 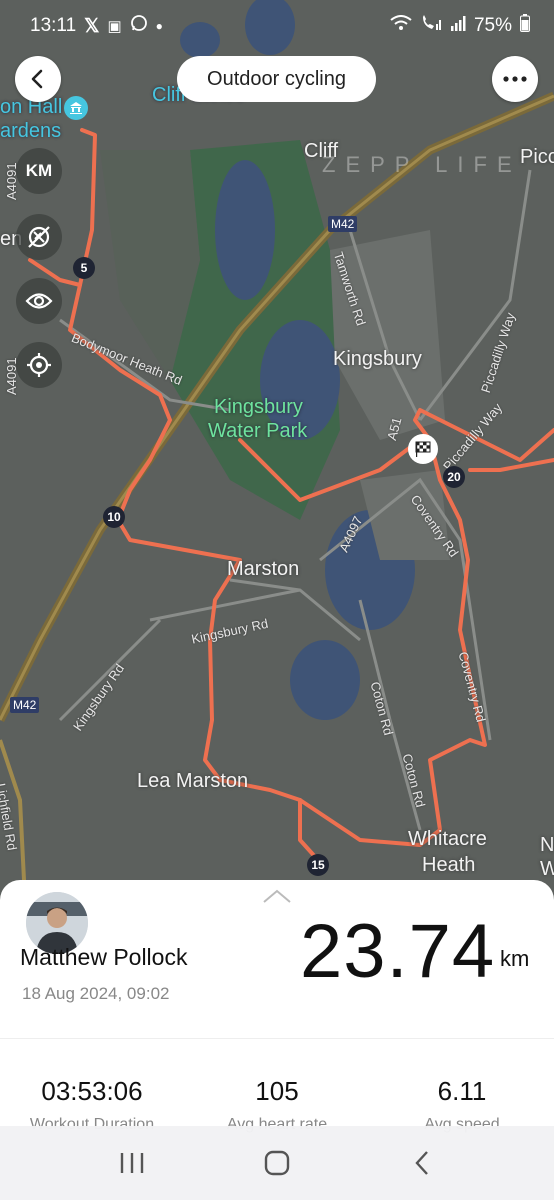 I want to click on visibility-button, so click(x=39, y=301).